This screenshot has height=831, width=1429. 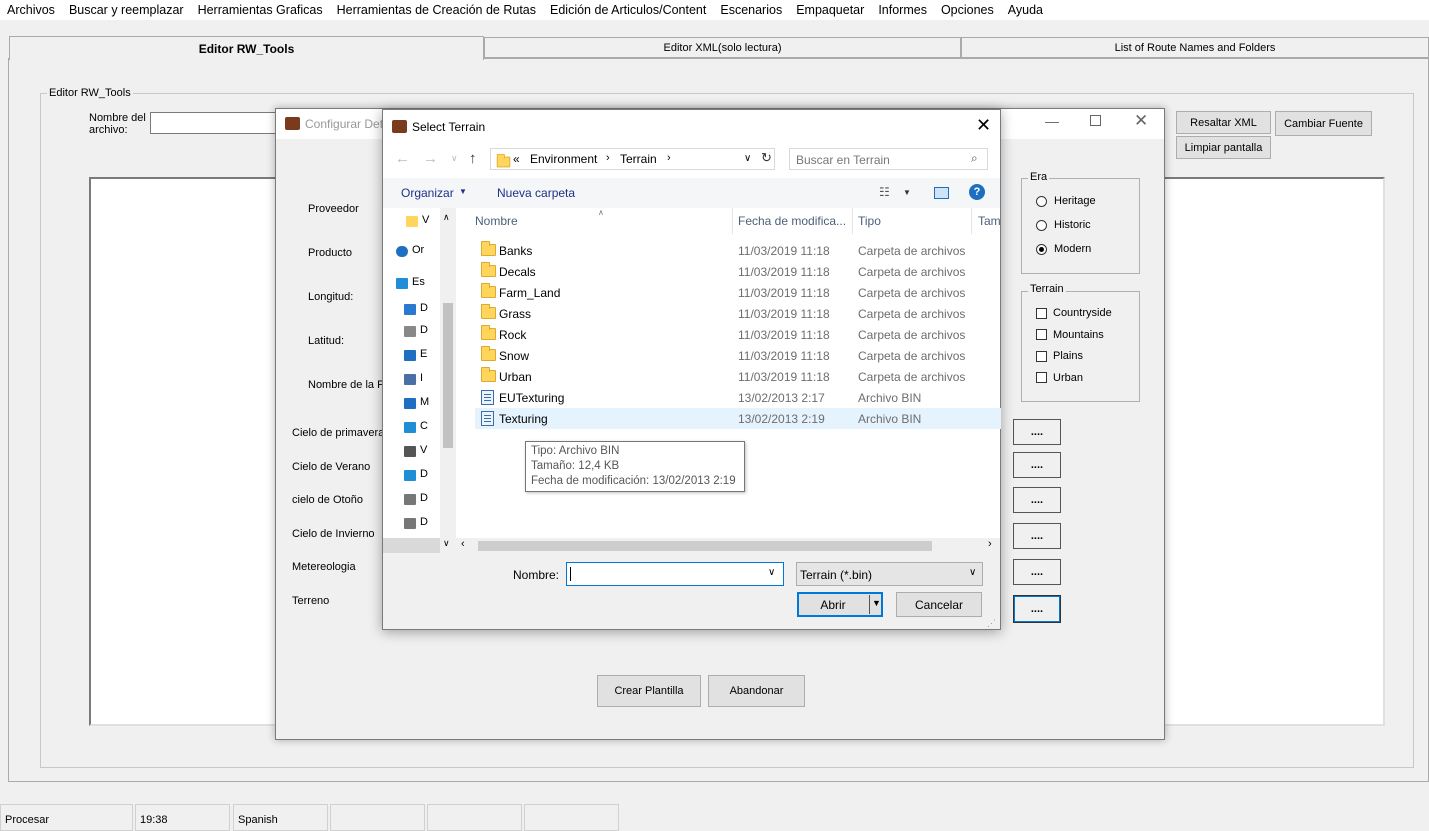 I want to click on nav-item: Es, so click(x=418, y=282).